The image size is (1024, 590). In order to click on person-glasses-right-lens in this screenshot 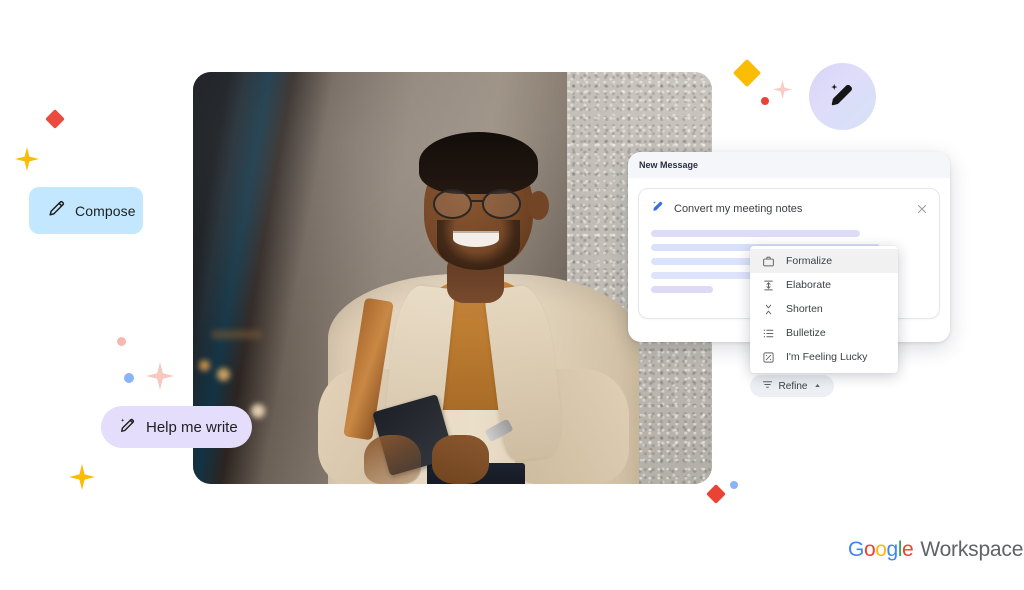, I will do `click(501, 204)`.